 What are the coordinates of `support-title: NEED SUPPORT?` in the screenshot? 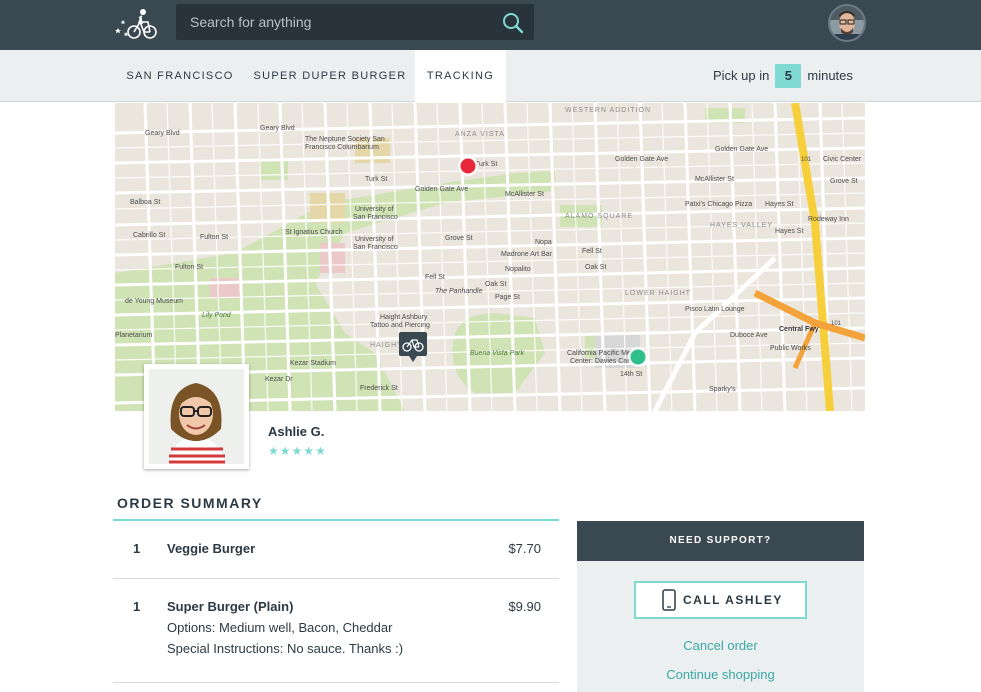 It's located at (720, 541).